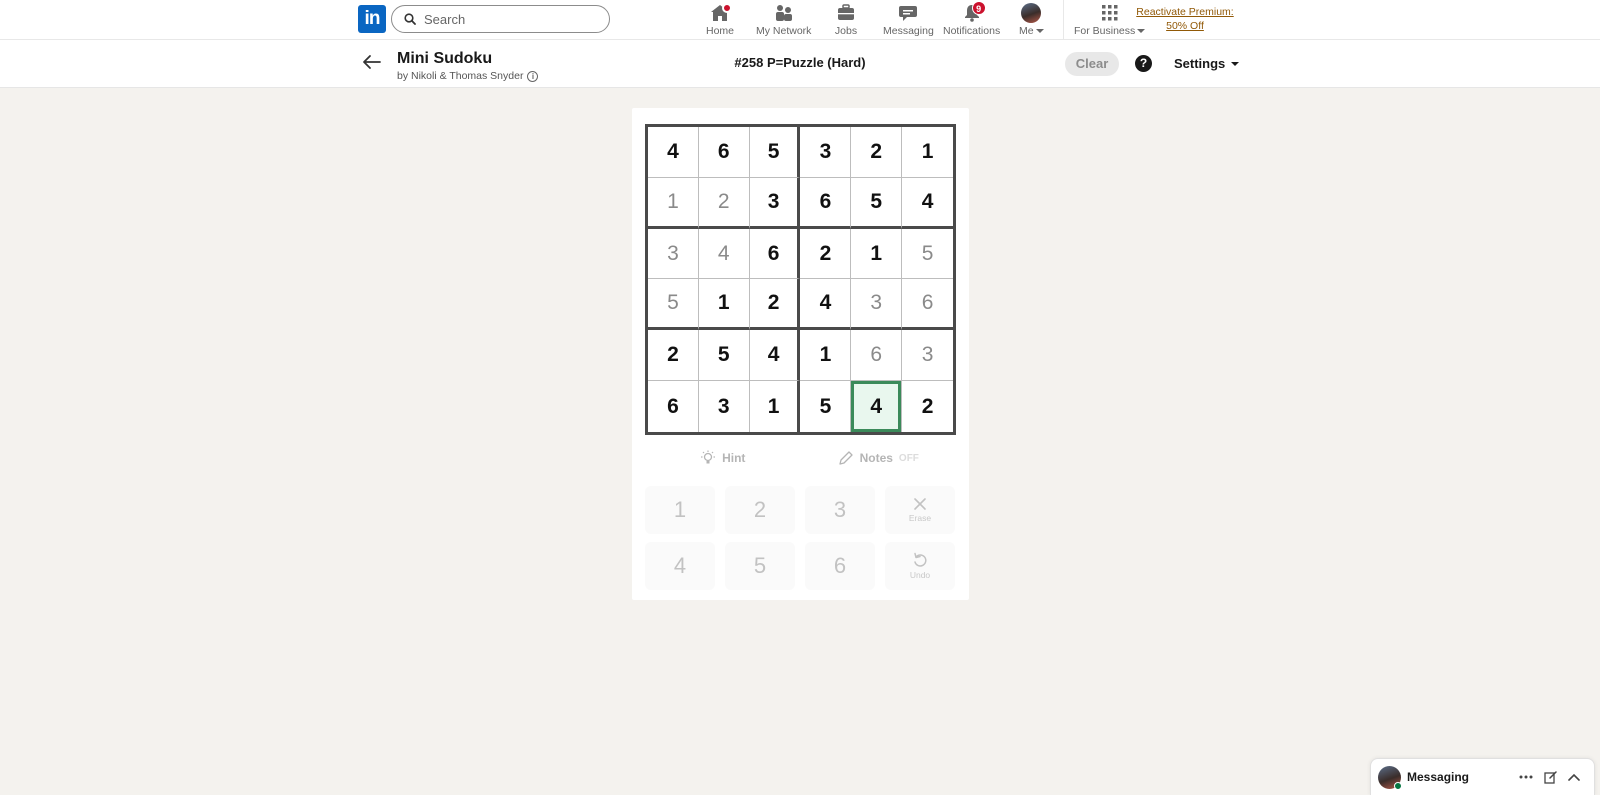 This screenshot has height=795, width=1600. I want to click on hint-label: Hint, so click(734, 458).